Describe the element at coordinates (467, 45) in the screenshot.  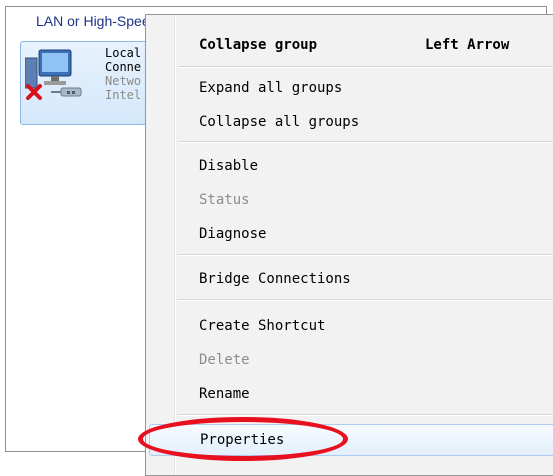
I see `menu-item-accelerator: Left Arrow` at that location.